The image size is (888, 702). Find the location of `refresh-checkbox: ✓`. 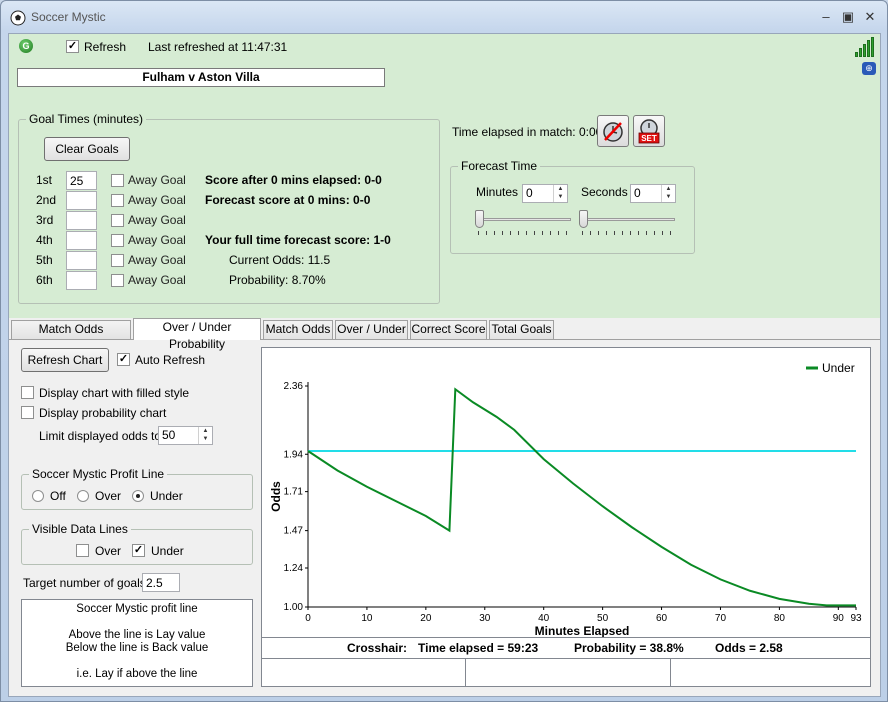

refresh-checkbox: ✓ is located at coordinates (72, 46).